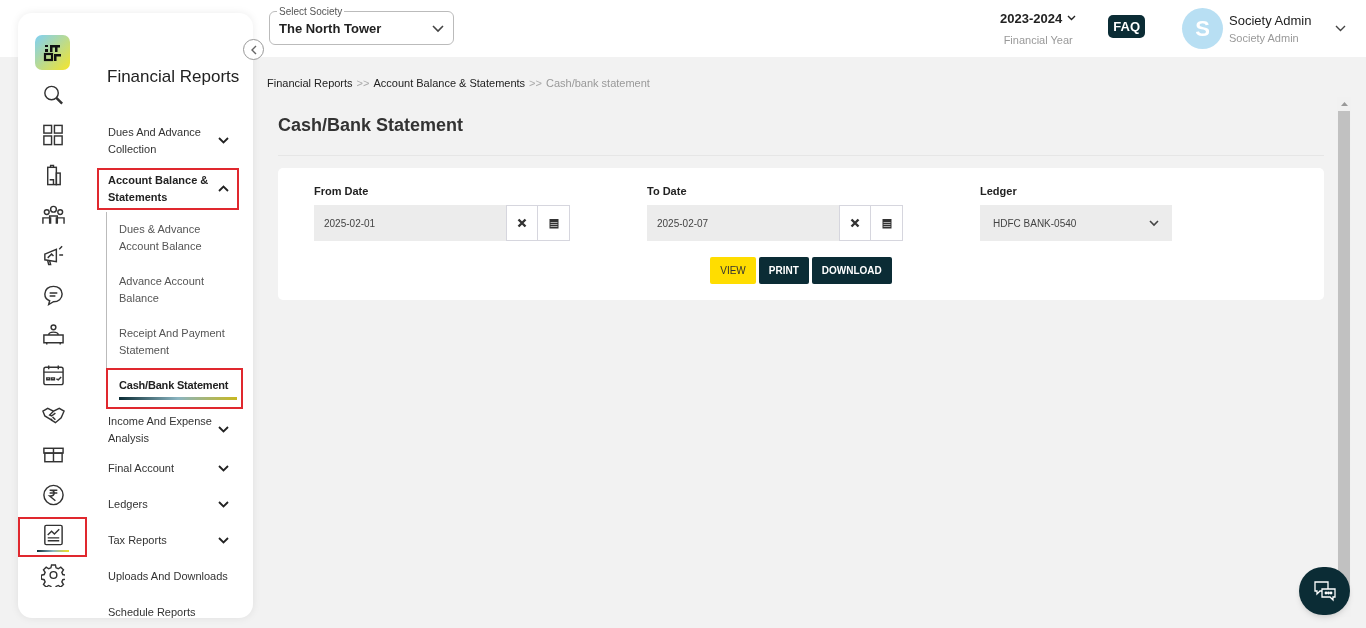 This screenshot has height=628, width=1366. What do you see at coordinates (52, 52) in the screenshot?
I see `app-logo` at bounding box center [52, 52].